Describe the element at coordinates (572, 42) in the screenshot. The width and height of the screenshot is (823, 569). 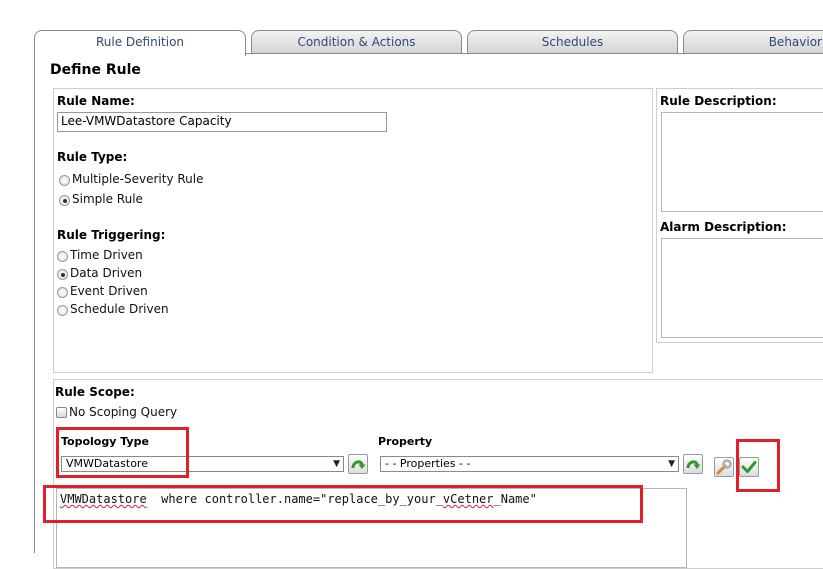
I see `tab-schedules: Schedules` at that location.